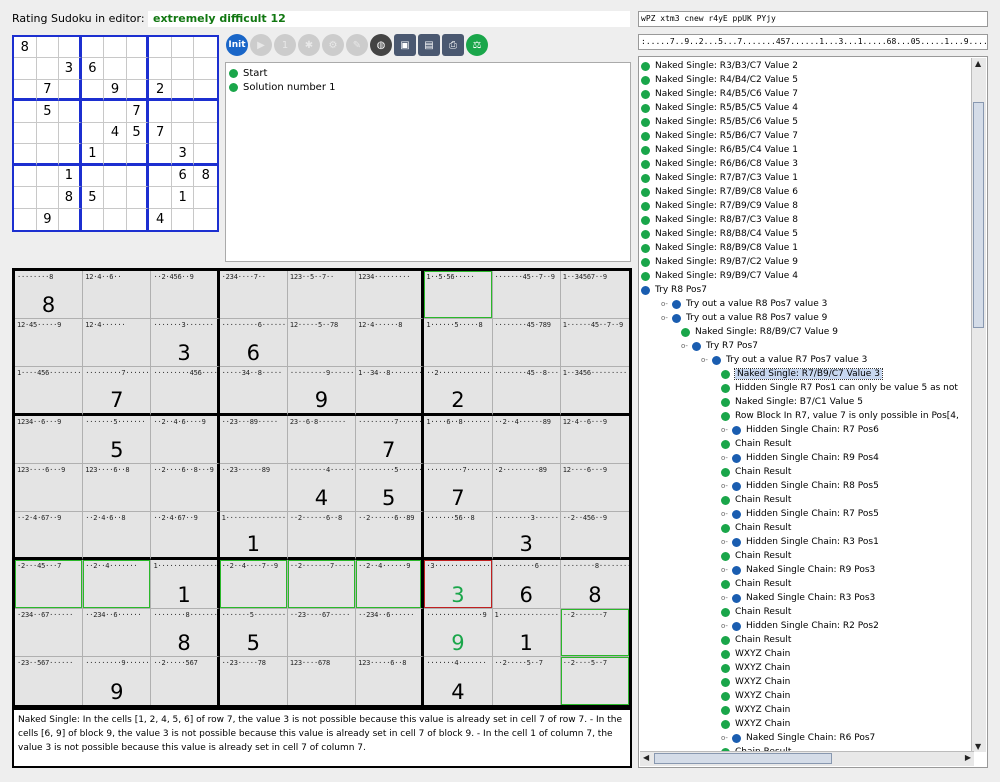 The width and height of the screenshot is (1000, 782). Describe the element at coordinates (719, 192) in the screenshot. I see `tree-item: Naked Single: R7/B9/C8 Value 6` at that location.